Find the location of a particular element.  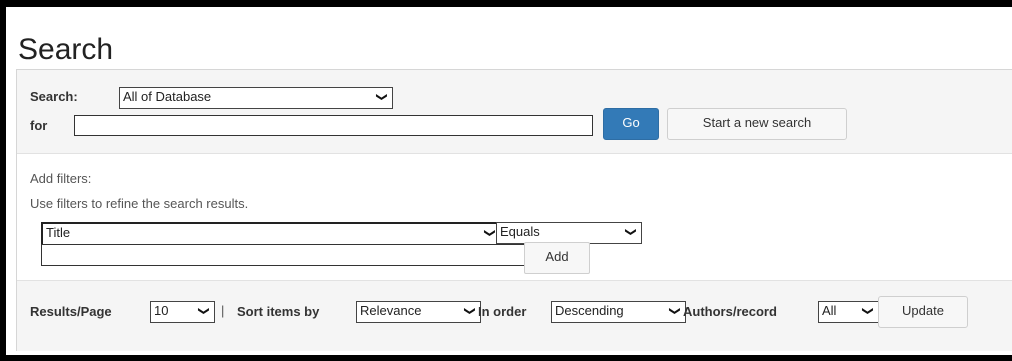

search-scope-label: Search: is located at coordinates (54, 96).